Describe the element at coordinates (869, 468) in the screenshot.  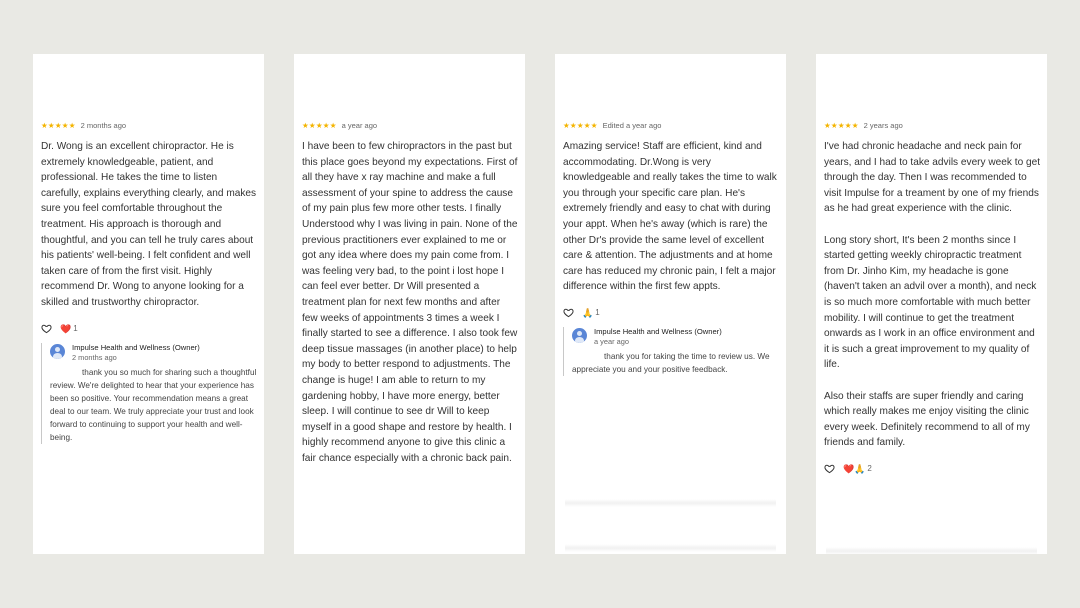
I see `reaction-count: 2` at that location.